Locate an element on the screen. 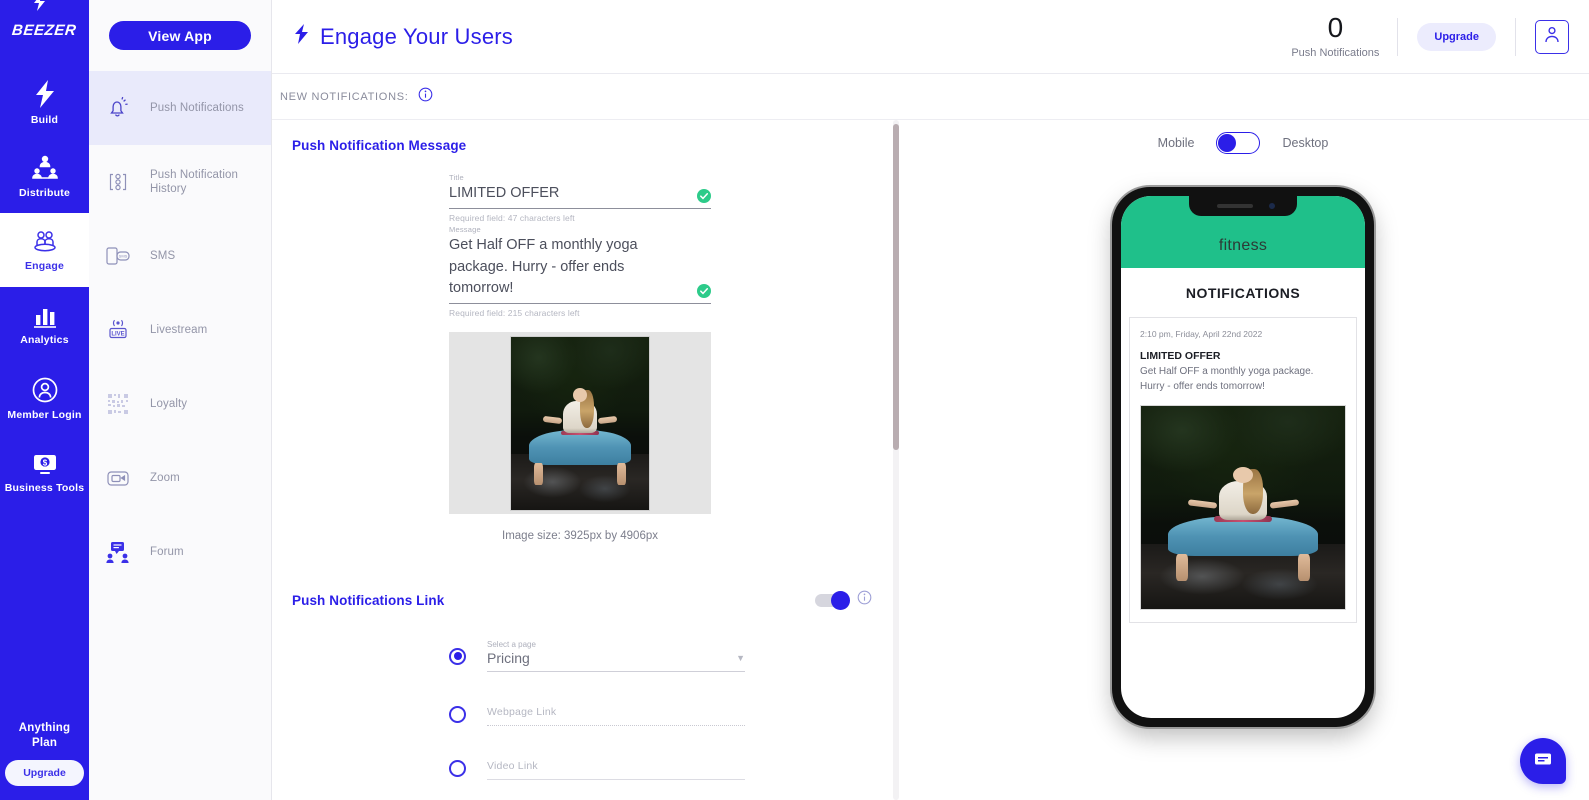  phone-notch is located at coordinates (1243, 206).